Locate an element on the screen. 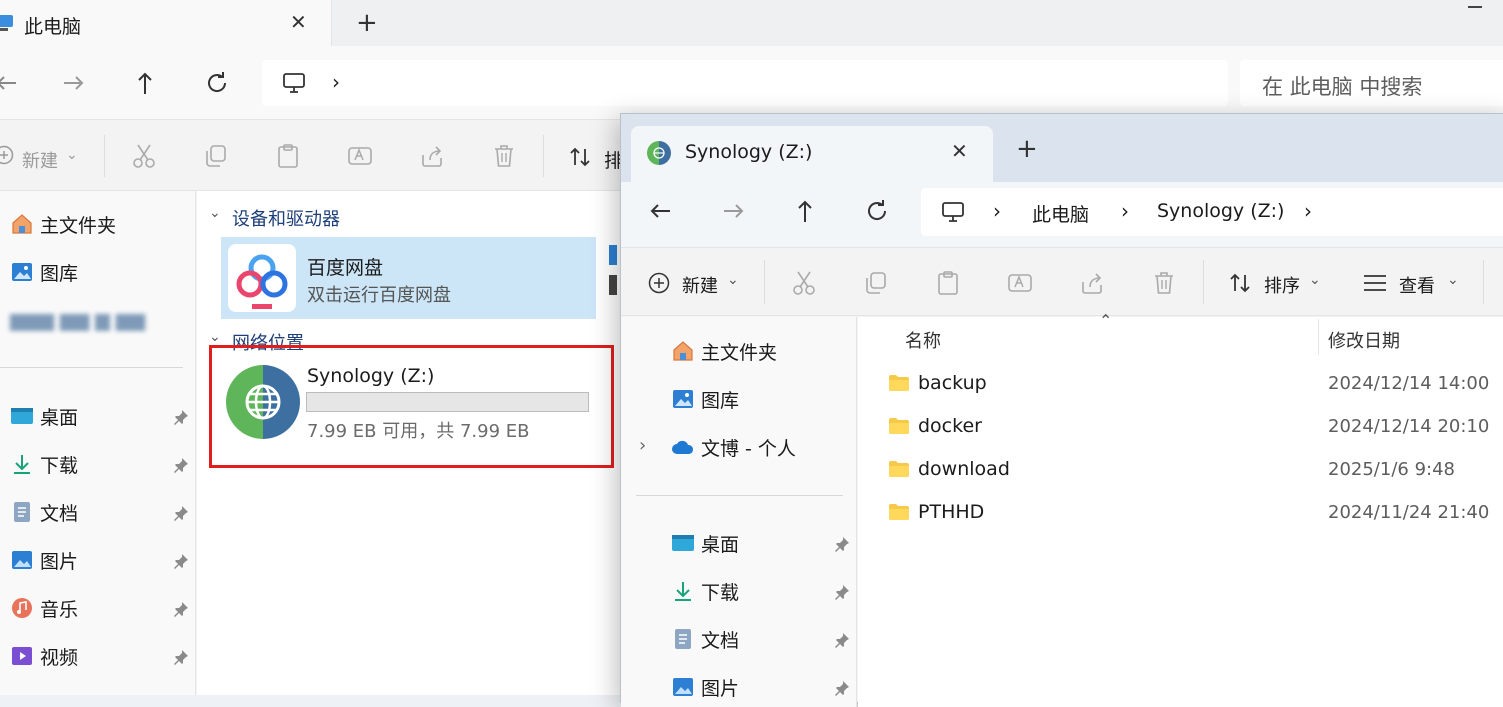 The width and height of the screenshot is (1503, 707). sidebar-item-blurred: ▆▆▆ ▆▆ ▆ ▆▆ is located at coordinates (77, 320).